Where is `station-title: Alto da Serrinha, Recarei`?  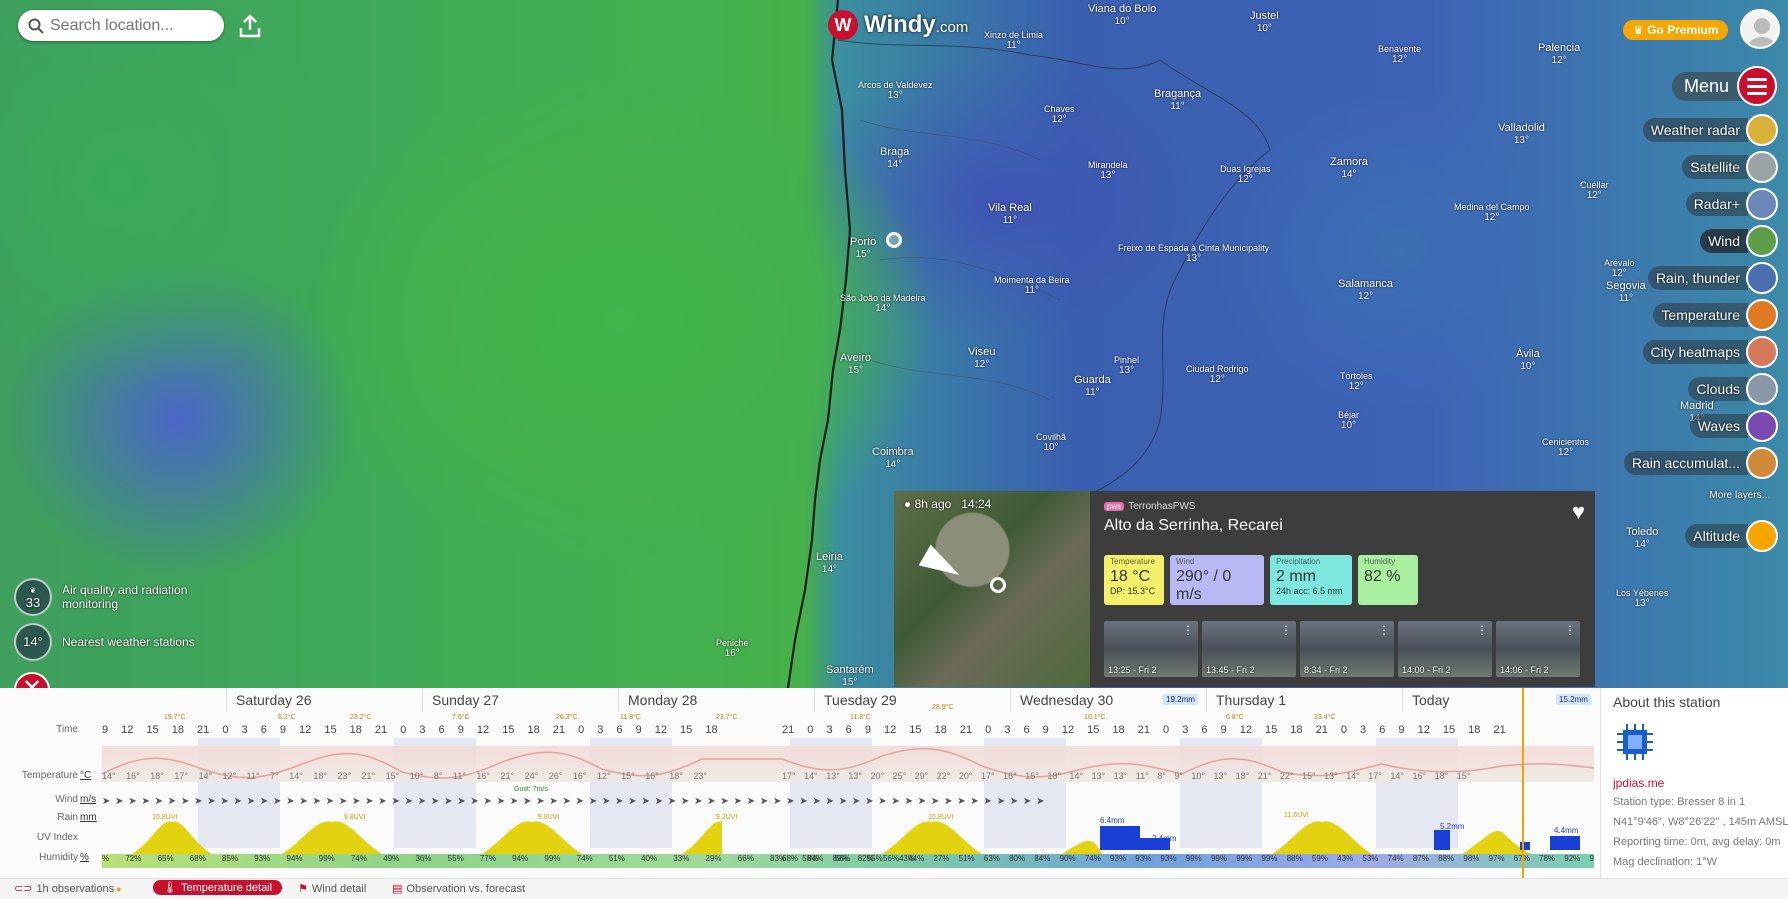 station-title: Alto da Serrinha, Recarei is located at coordinates (1193, 525).